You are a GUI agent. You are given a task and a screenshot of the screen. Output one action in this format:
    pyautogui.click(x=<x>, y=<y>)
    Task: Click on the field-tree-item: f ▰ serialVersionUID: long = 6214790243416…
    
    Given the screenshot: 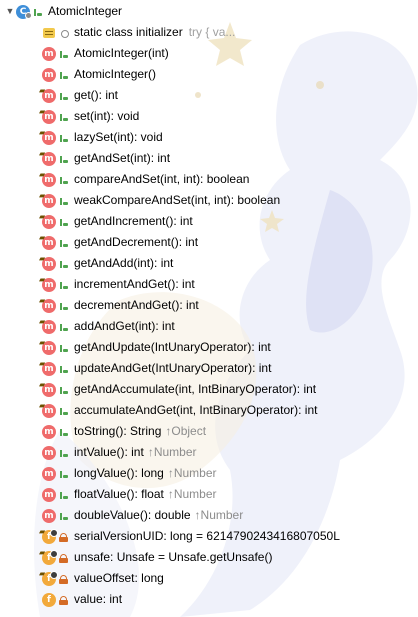 What is the action you would take?
    pyautogui.click(x=189, y=536)
    